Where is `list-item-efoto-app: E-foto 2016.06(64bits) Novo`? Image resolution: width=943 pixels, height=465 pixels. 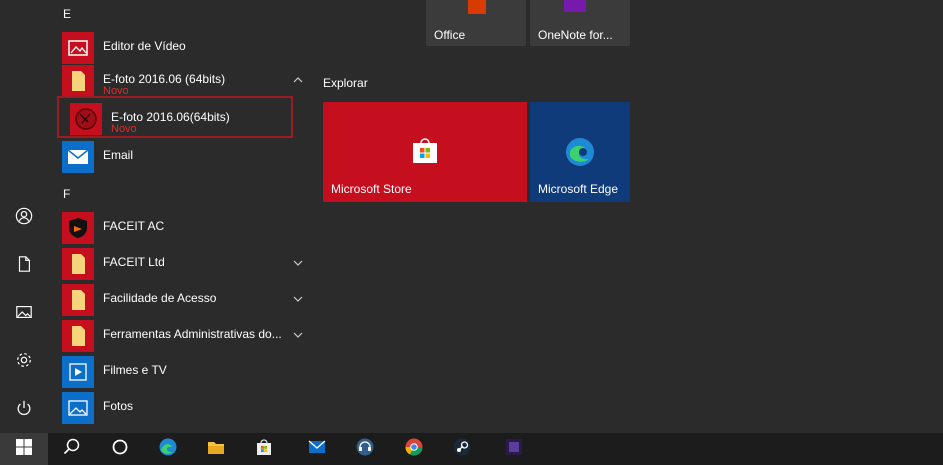
list-item-efoto-app: E-foto 2016.06(64bits) Novo is located at coordinates (180, 118).